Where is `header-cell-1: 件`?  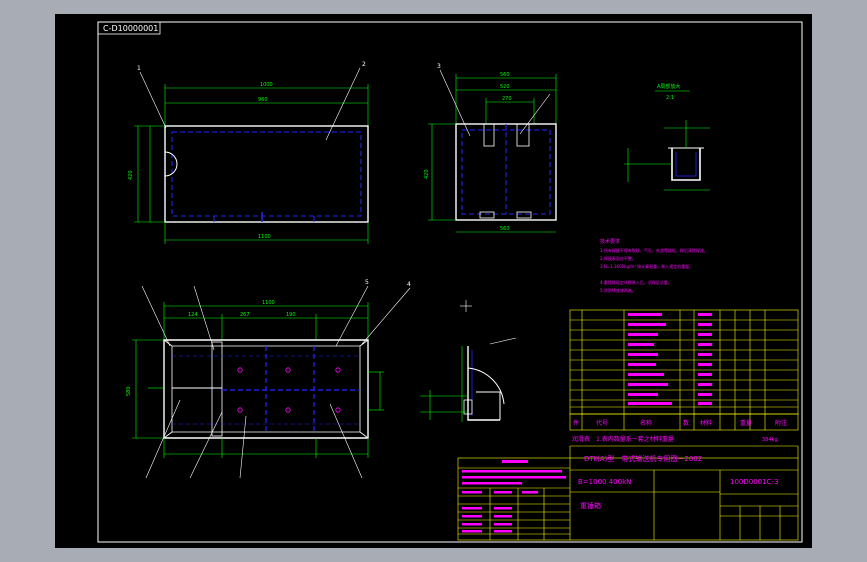
header-cell-1: 件 is located at coordinates (576, 423).